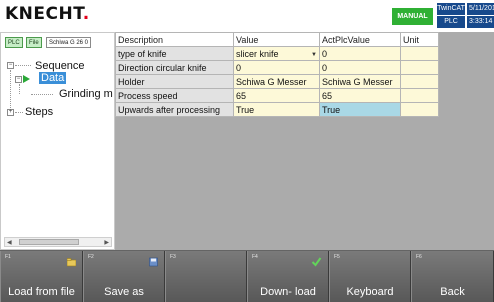 The width and height of the screenshot is (494, 302). What do you see at coordinates (370, 292) in the screenshot?
I see `fkey-label: Keyboard` at bounding box center [370, 292].